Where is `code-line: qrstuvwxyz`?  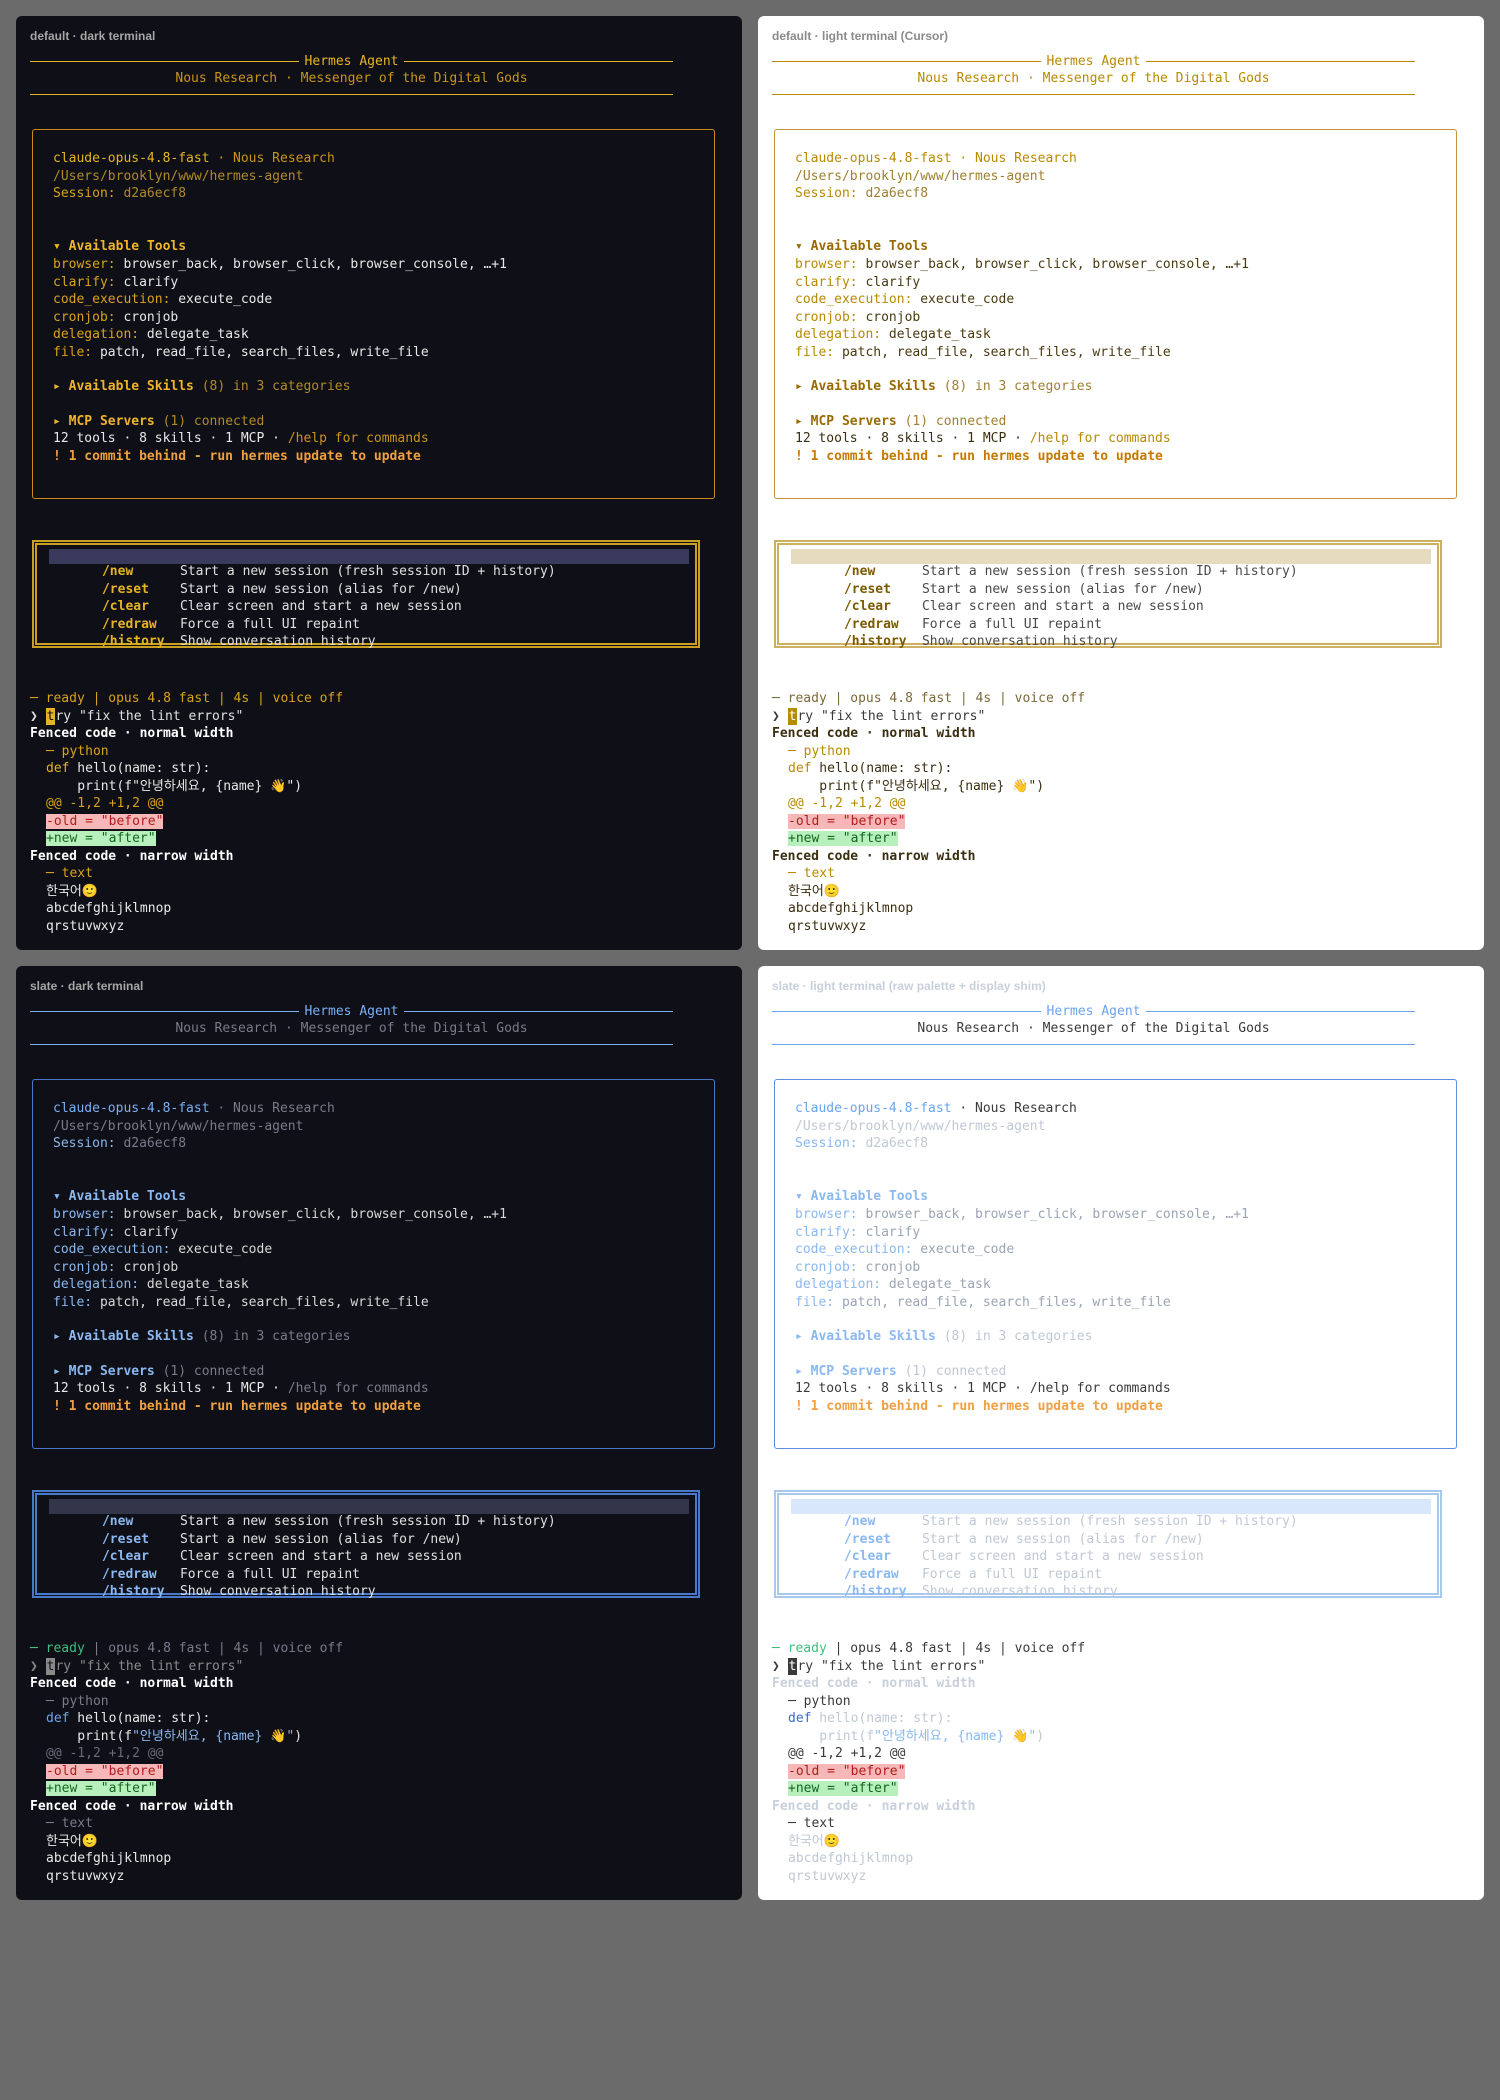
code-line: qrstuvwxyz is located at coordinates (827, 926).